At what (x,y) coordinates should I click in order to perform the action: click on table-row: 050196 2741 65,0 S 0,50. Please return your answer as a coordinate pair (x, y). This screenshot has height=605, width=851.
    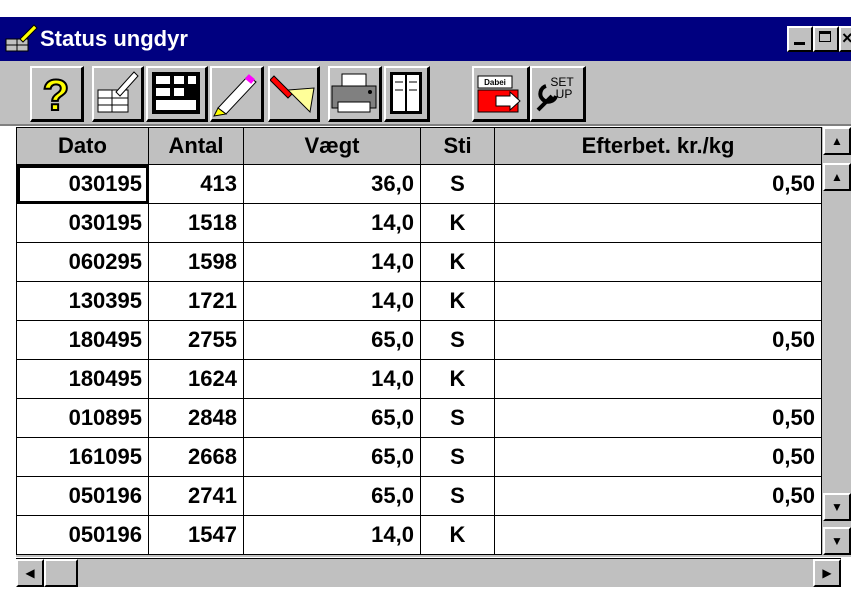
    Looking at the image, I should click on (419, 496).